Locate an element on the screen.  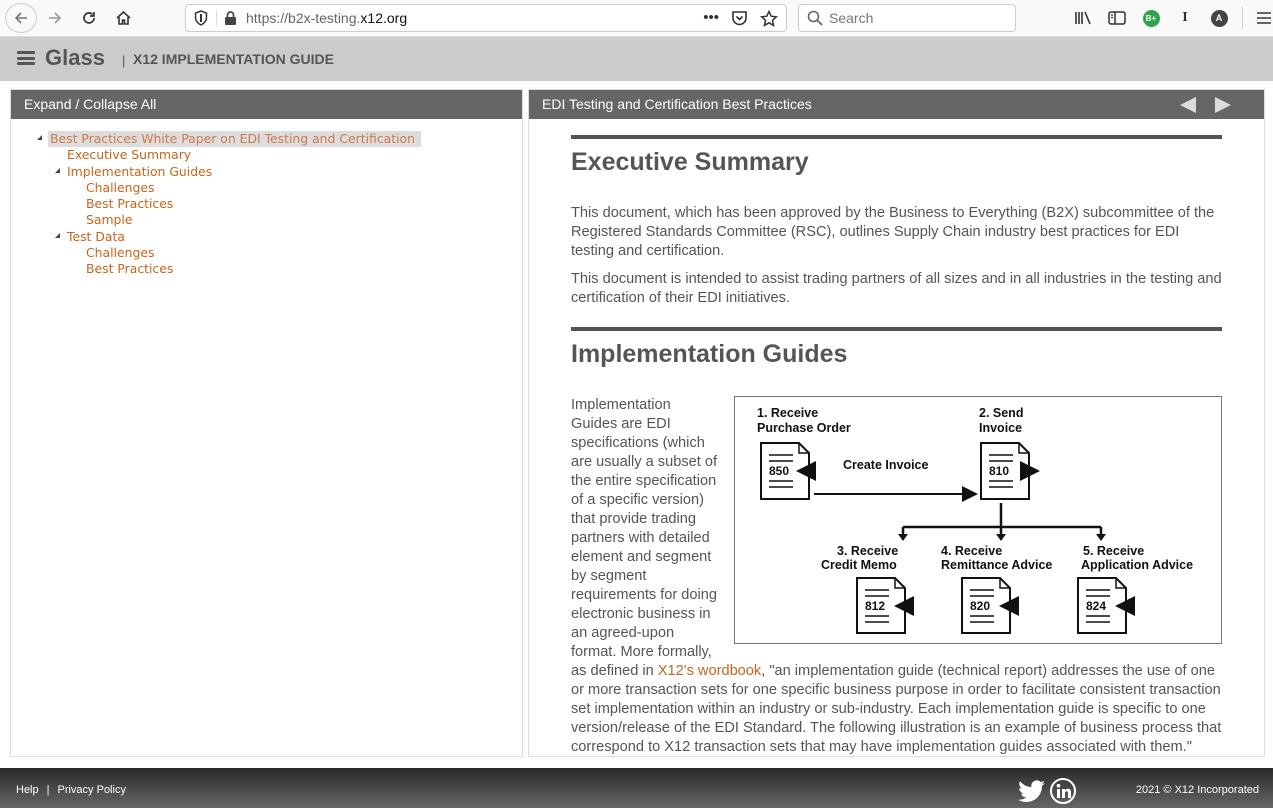
previous-page-icon is located at coordinates (1188, 105).